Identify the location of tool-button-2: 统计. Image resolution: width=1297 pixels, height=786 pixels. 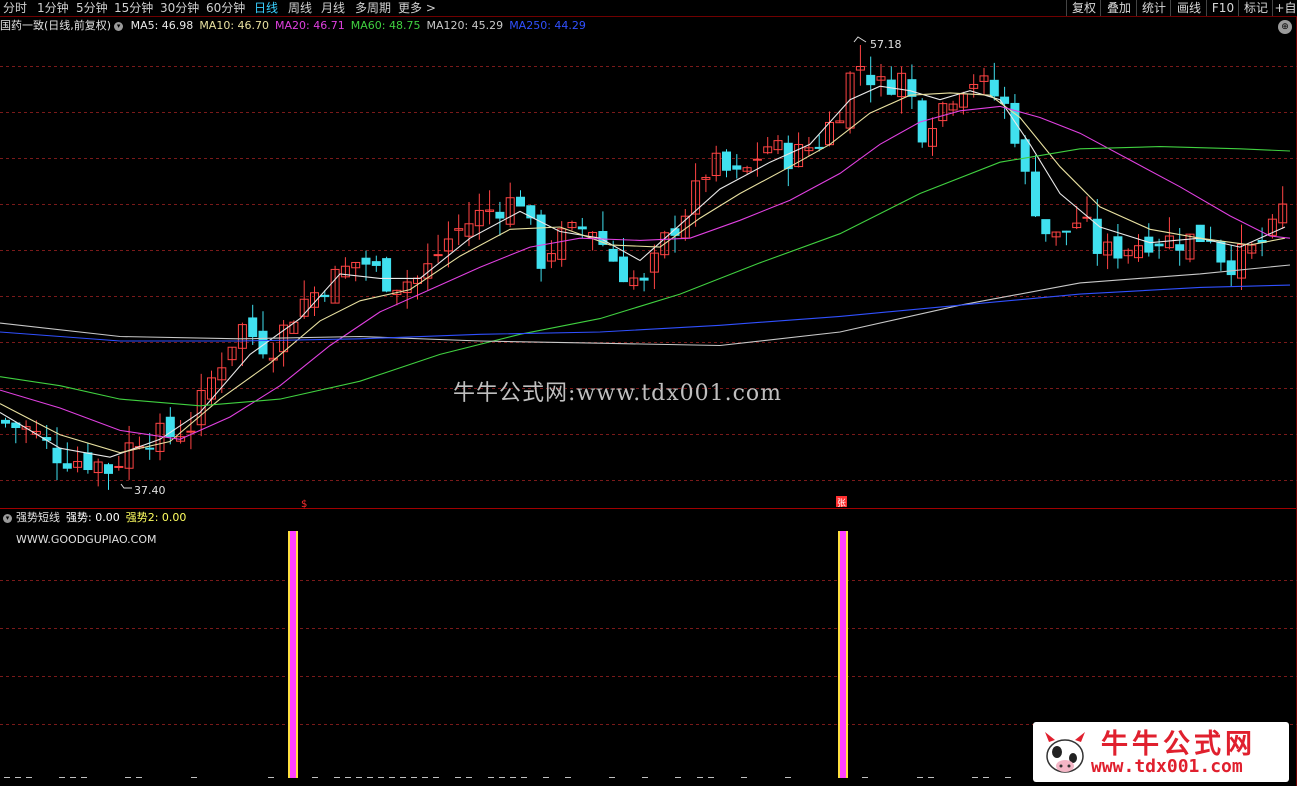
(1153, 8).